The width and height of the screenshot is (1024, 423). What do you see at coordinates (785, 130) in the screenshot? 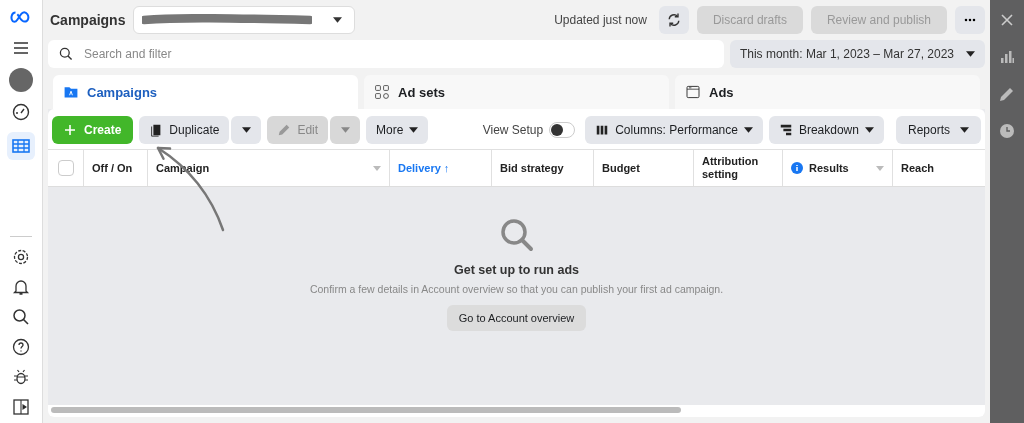
I see `breakdown-icon` at bounding box center [785, 130].